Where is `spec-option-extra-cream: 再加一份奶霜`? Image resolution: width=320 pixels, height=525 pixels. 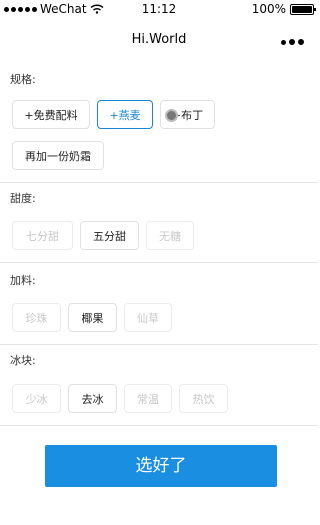
spec-option-extra-cream: 再加一份奶霜 is located at coordinates (58, 155).